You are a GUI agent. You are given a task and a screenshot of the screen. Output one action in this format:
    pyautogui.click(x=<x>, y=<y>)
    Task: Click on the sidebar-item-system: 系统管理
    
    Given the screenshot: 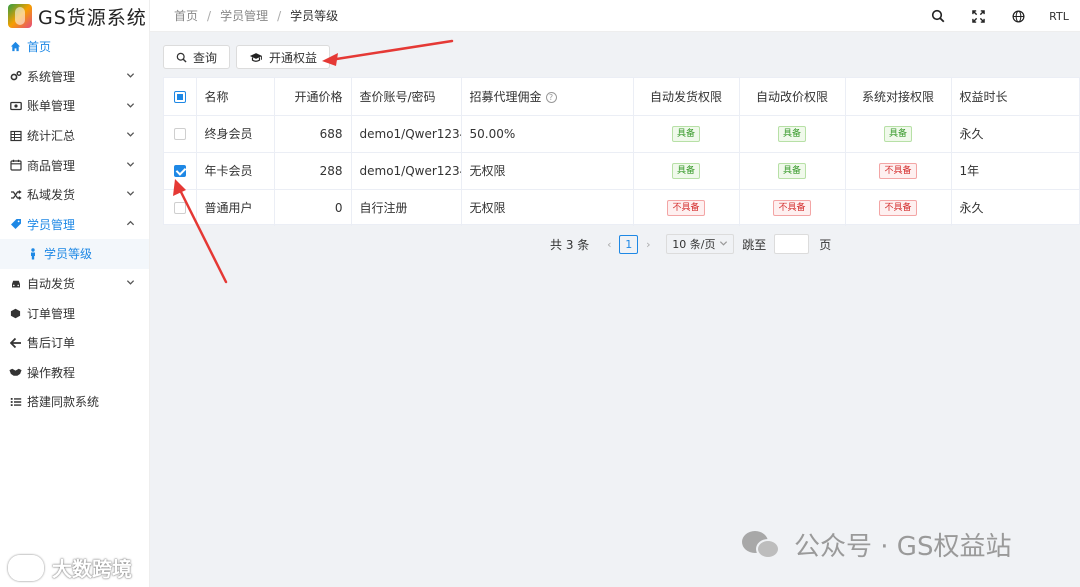 What is the action you would take?
    pyautogui.click(x=74, y=77)
    